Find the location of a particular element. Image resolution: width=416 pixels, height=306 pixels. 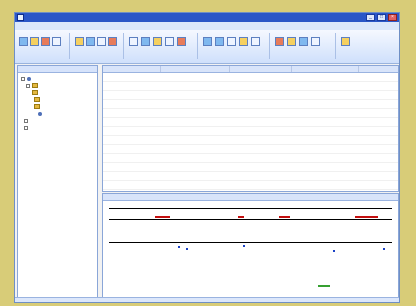

open-icon is located at coordinates (34, 41).